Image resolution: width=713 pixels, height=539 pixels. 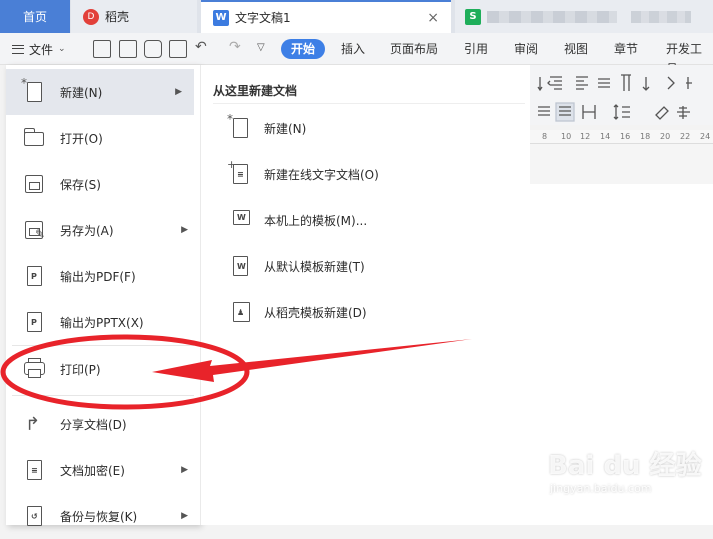 I want to click on save-icon, so click(x=34, y=184).